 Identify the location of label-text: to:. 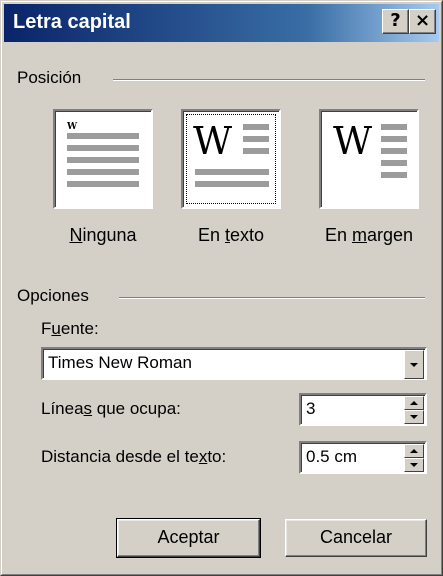
(217, 456).